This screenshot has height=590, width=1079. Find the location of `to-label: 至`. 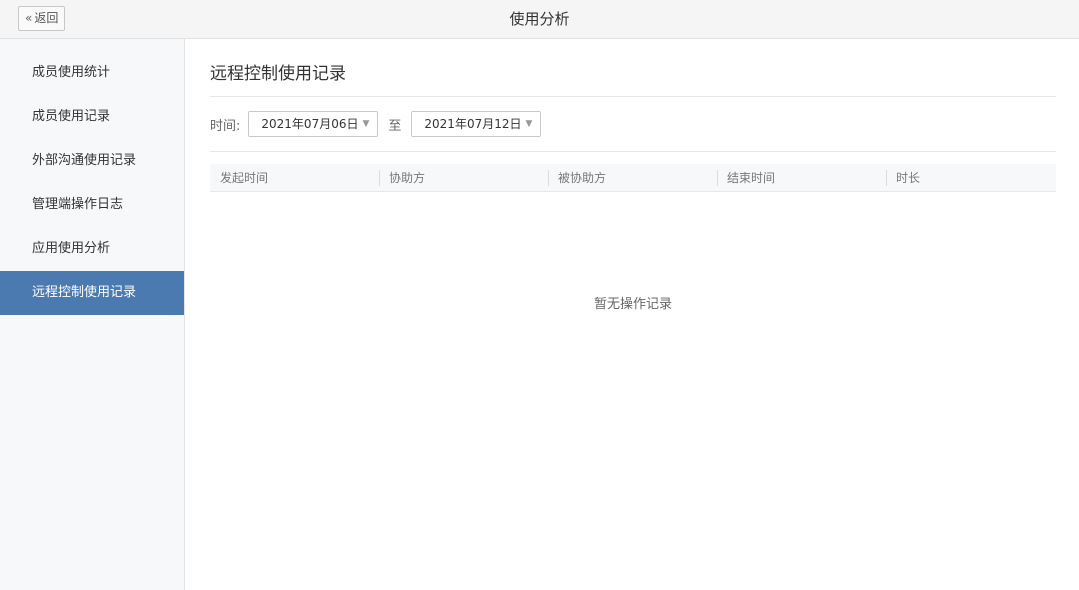

to-label: 至 is located at coordinates (395, 126).